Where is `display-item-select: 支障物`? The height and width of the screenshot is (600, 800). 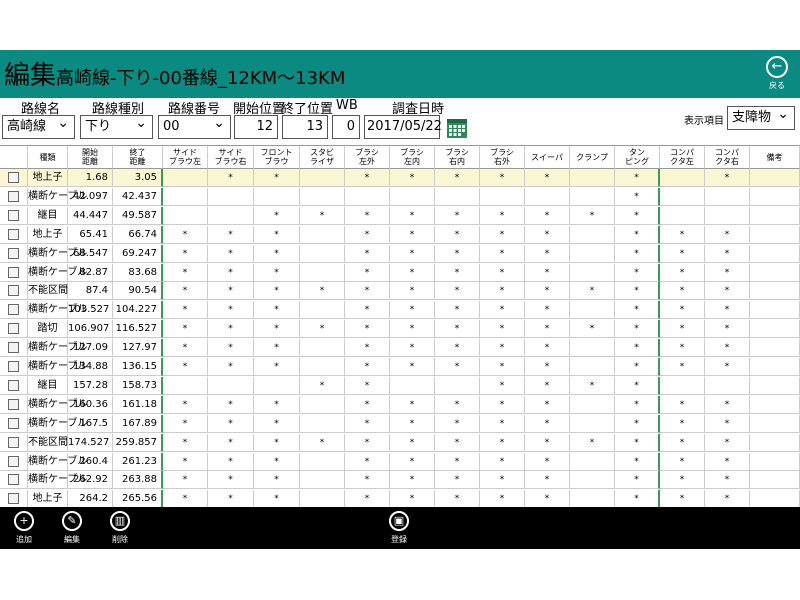 display-item-select: 支障物 is located at coordinates (761, 116).